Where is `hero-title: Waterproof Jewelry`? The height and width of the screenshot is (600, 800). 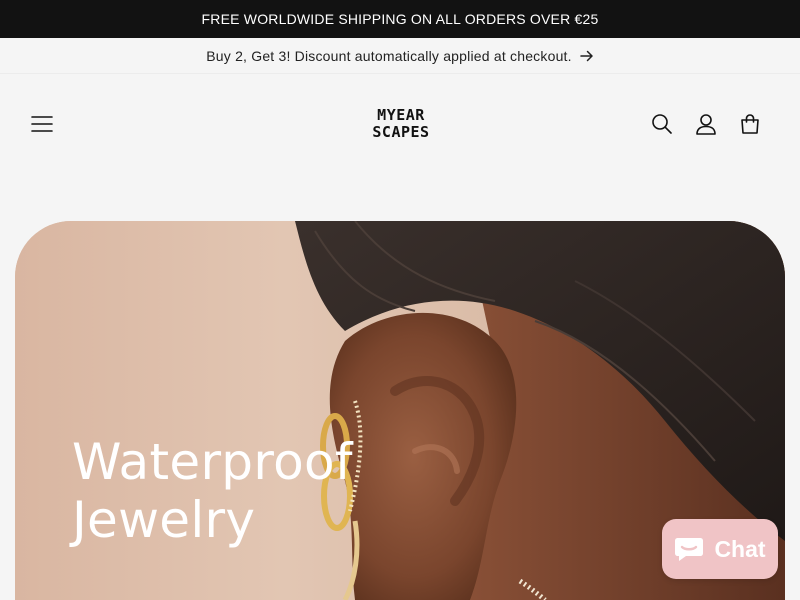 hero-title: Waterproof Jewelry is located at coordinates (212, 491).